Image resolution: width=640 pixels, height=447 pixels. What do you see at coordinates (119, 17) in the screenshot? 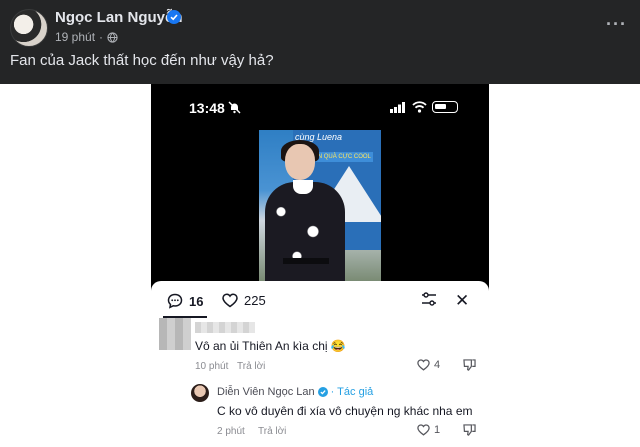
I see `author-name: Ngọc Lan Nguyễn` at bounding box center [119, 17].